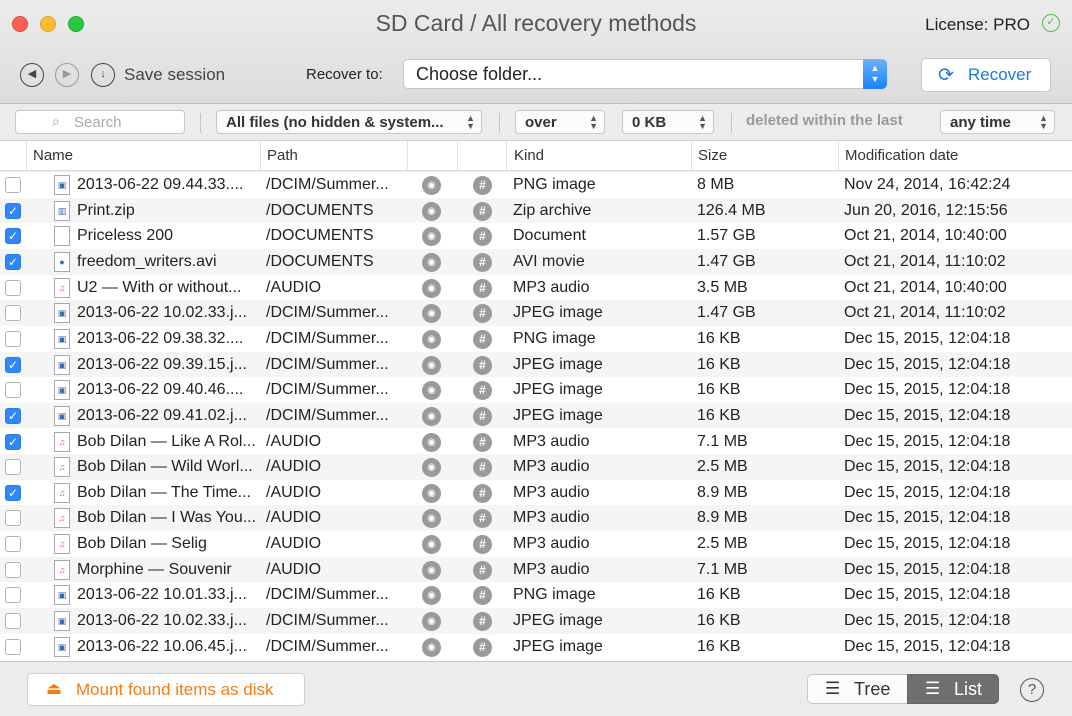 The image size is (1072, 716). What do you see at coordinates (645, 74) in the screenshot?
I see `choose-folder-select: Choose folder... ▲ ▼` at bounding box center [645, 74].